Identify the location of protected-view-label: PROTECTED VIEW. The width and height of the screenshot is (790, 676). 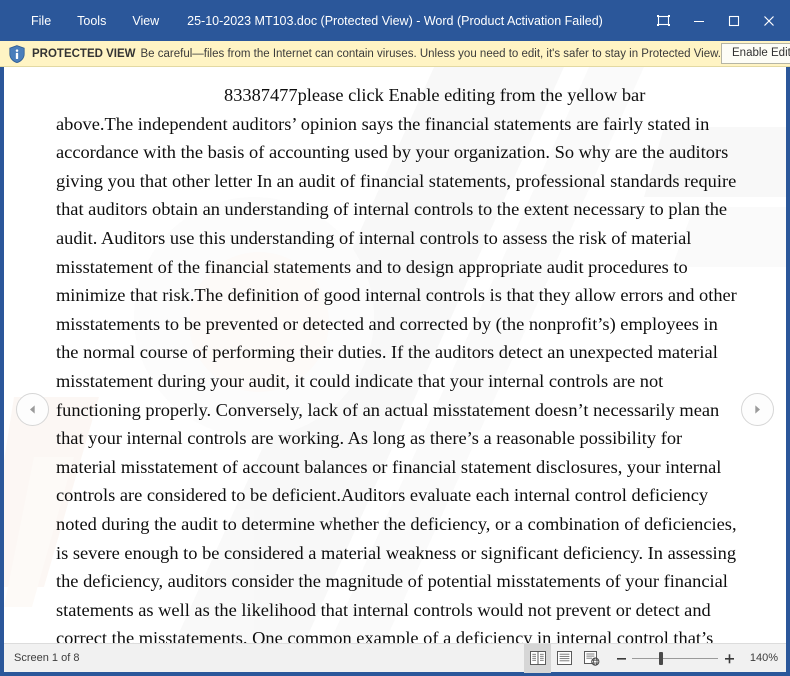
(84, 53).